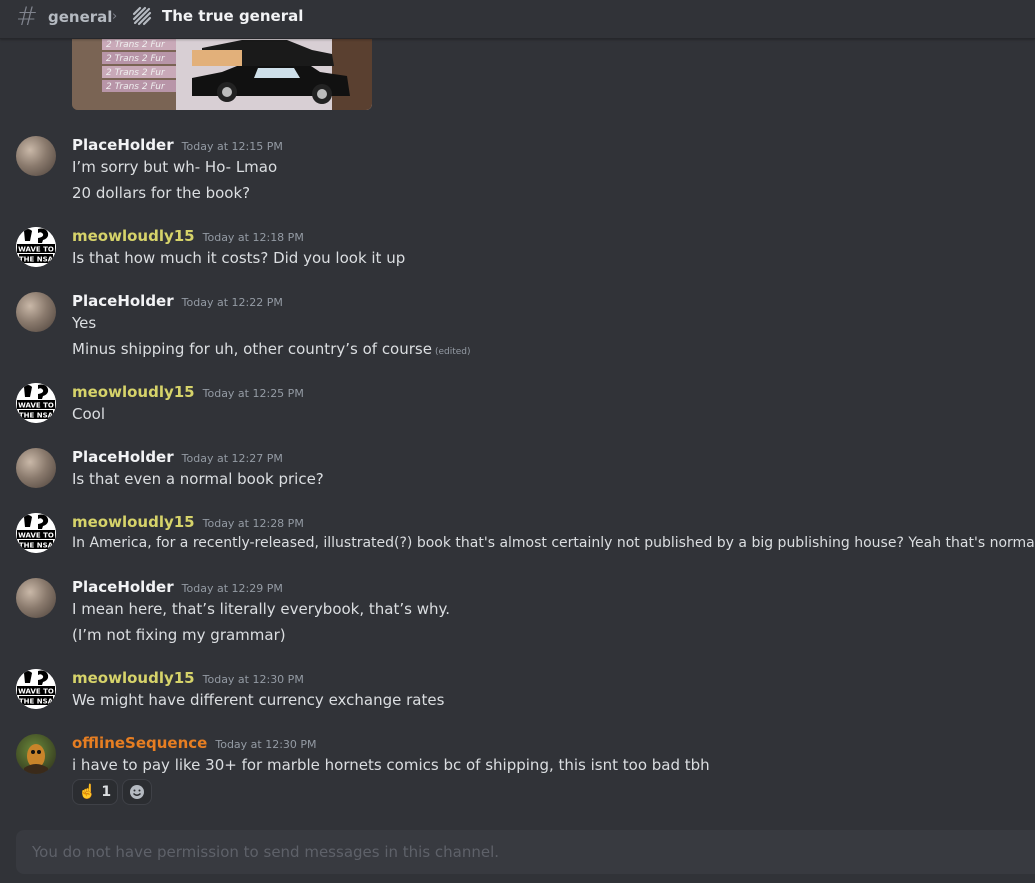 The image size is (1035, 883). I want to click on thread-icon, so click(142, 16).